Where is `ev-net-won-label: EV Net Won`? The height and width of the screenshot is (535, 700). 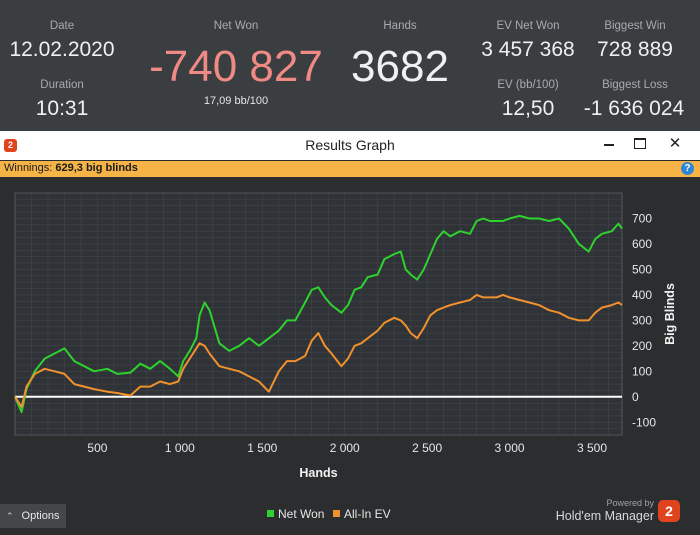
ev-net-won-label: EV Net Won is located at coordinates (528, 26).